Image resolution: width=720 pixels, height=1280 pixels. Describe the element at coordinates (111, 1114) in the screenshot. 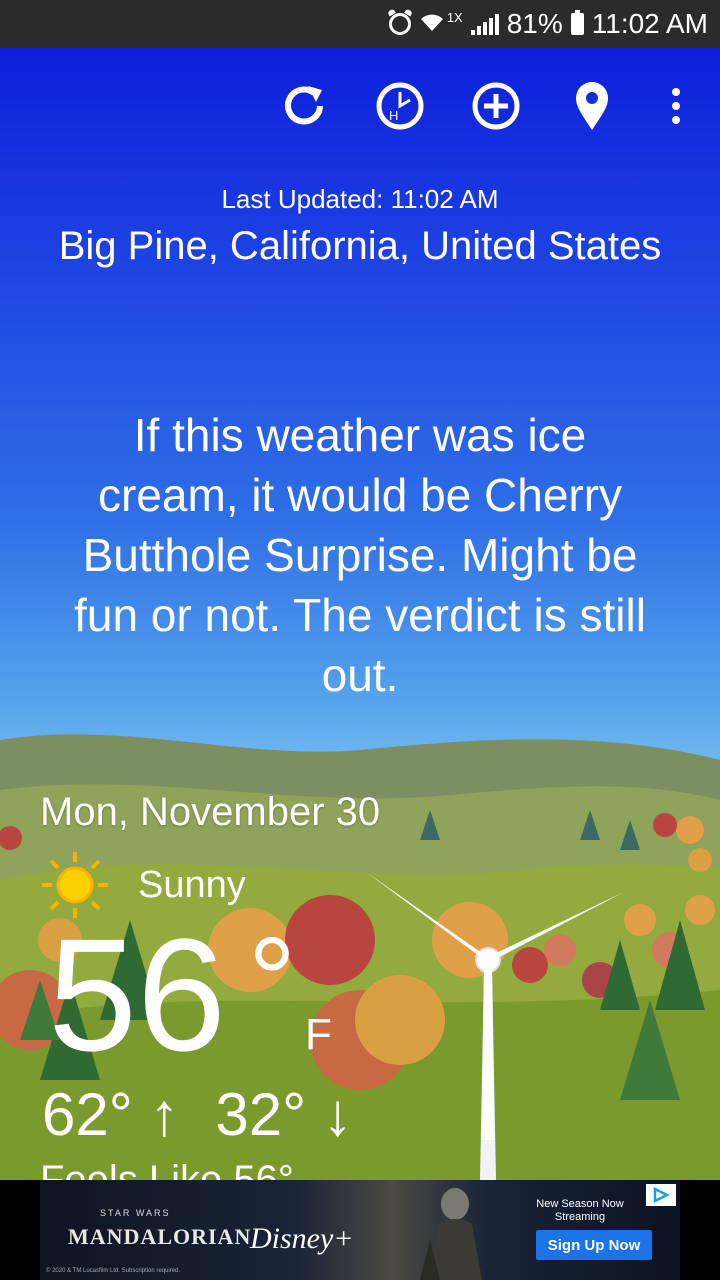

I see `high-temperature: 62° ↑` at that location.